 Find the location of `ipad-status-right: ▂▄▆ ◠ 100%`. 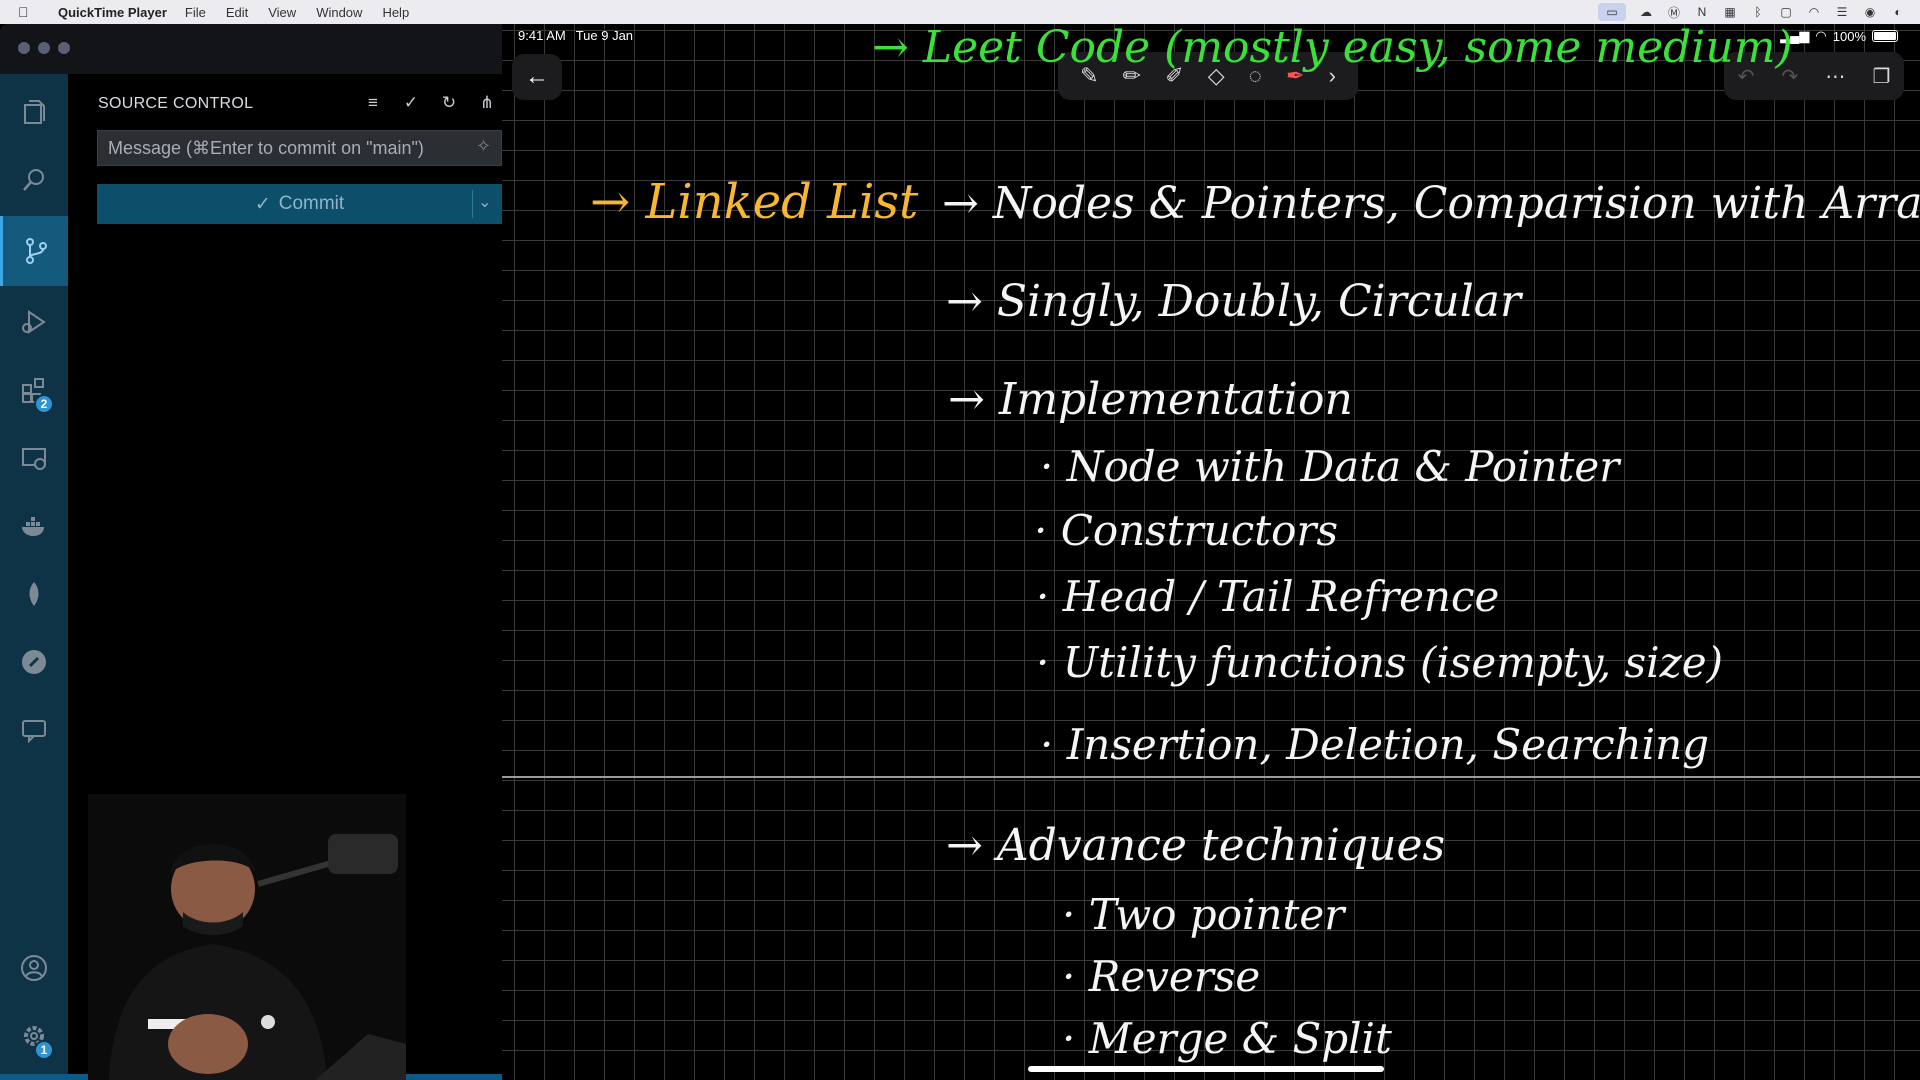

ipad-status-right: ▂▄▆ ◠ 100% is located at coordinates (1839, 36).